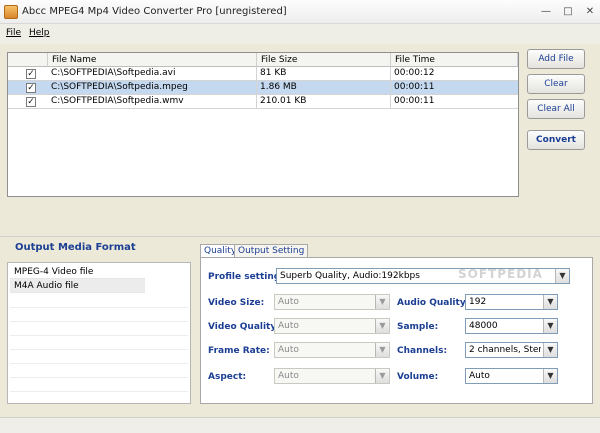 The width and height of the screenshot is (600, 433). What do you see at coordinates (239, 351) in the screenshot?
I see `frame-rate-label: Frame Rate:` at bounding box center [239, 351].